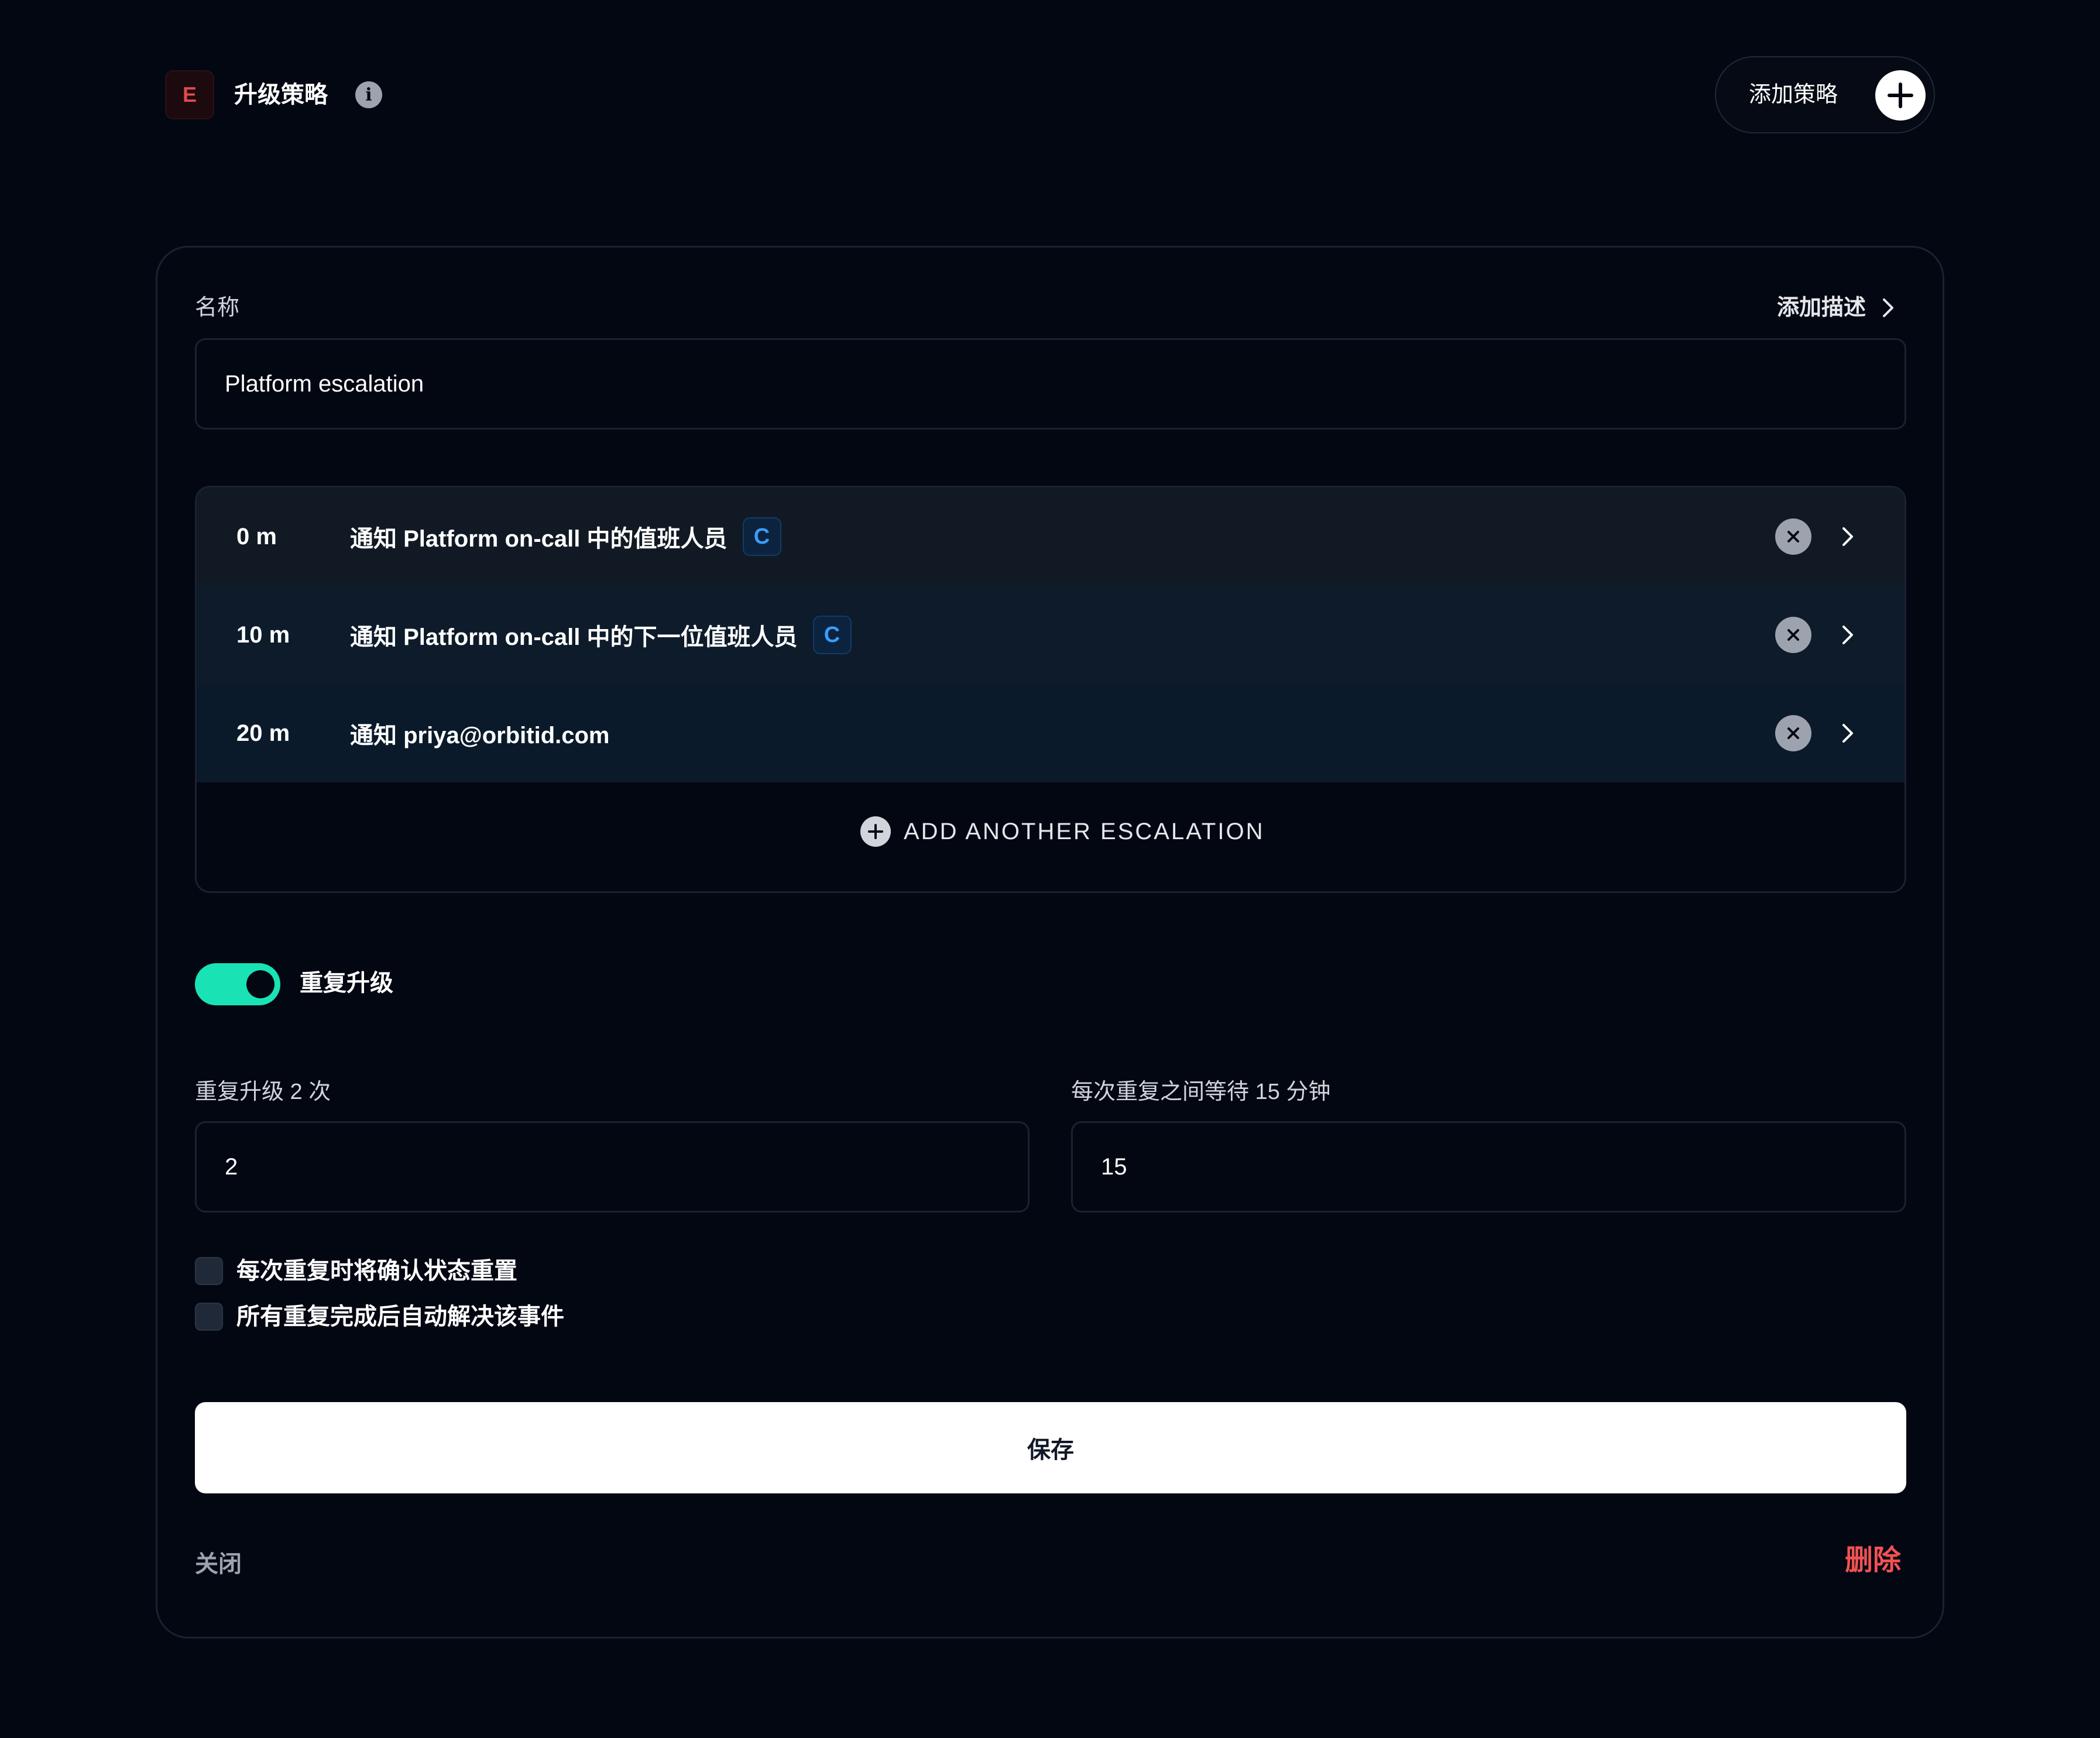 This screenshot has width=2100, height=1738. I want to click on add-policy-button: 添加策略, so click(1825, 94).